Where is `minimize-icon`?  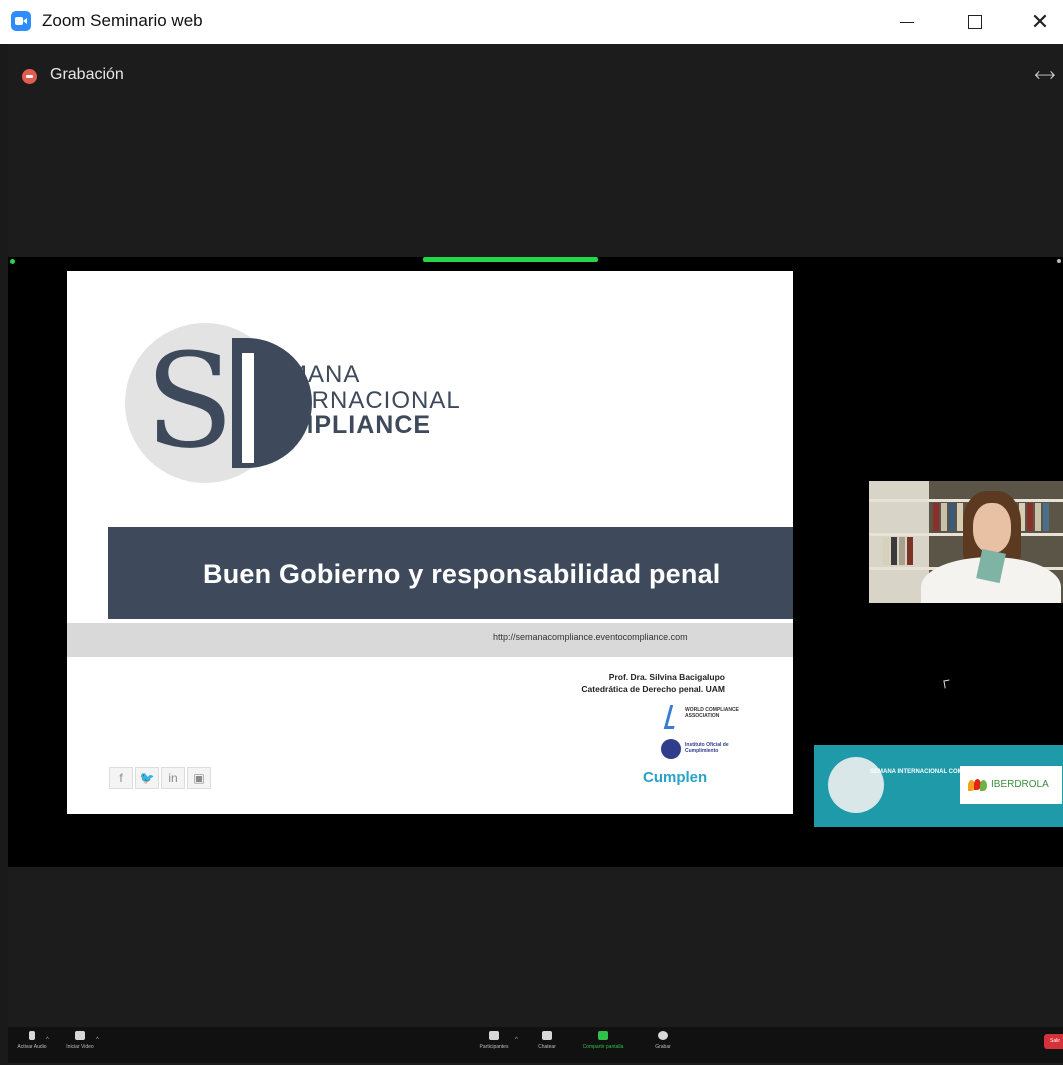 minimize-icon is located at coordinates (907, 22).